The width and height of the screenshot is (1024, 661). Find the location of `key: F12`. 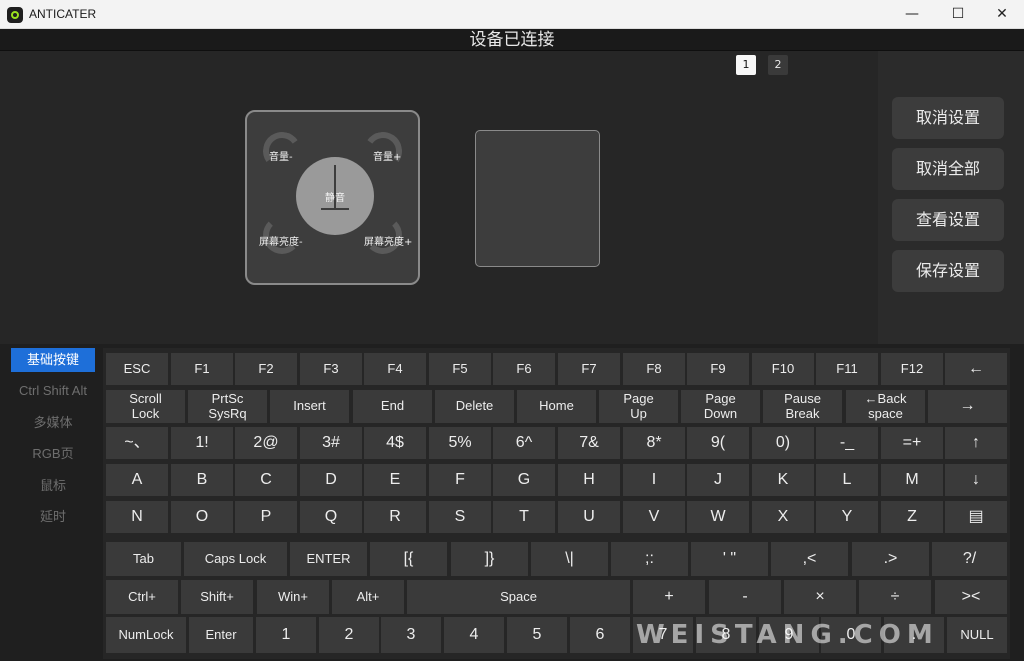

key: F12 is located at coordinates (912, 369).